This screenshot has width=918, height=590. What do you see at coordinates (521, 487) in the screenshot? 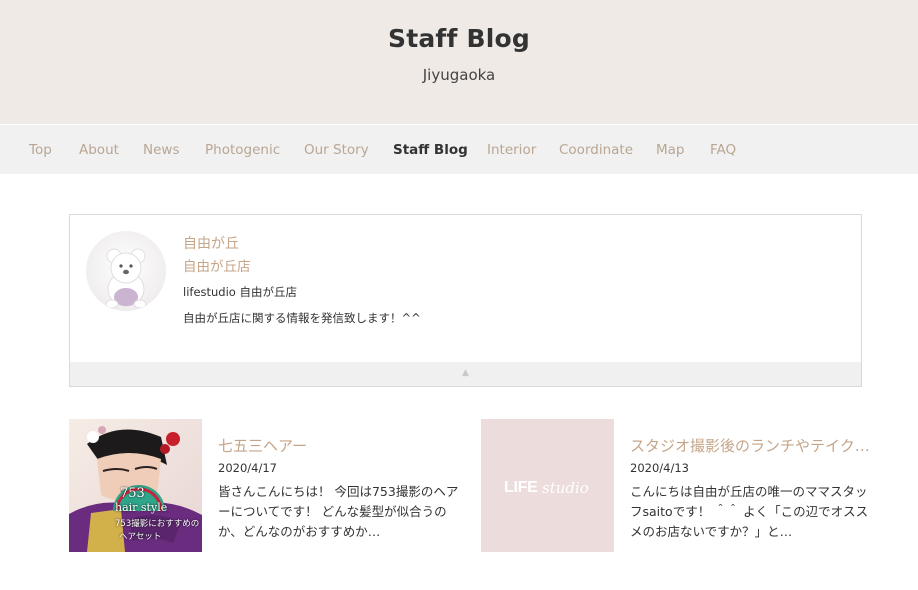
I see `lifestudio-logo-main: LIFE` at bounding box center [521, 487].